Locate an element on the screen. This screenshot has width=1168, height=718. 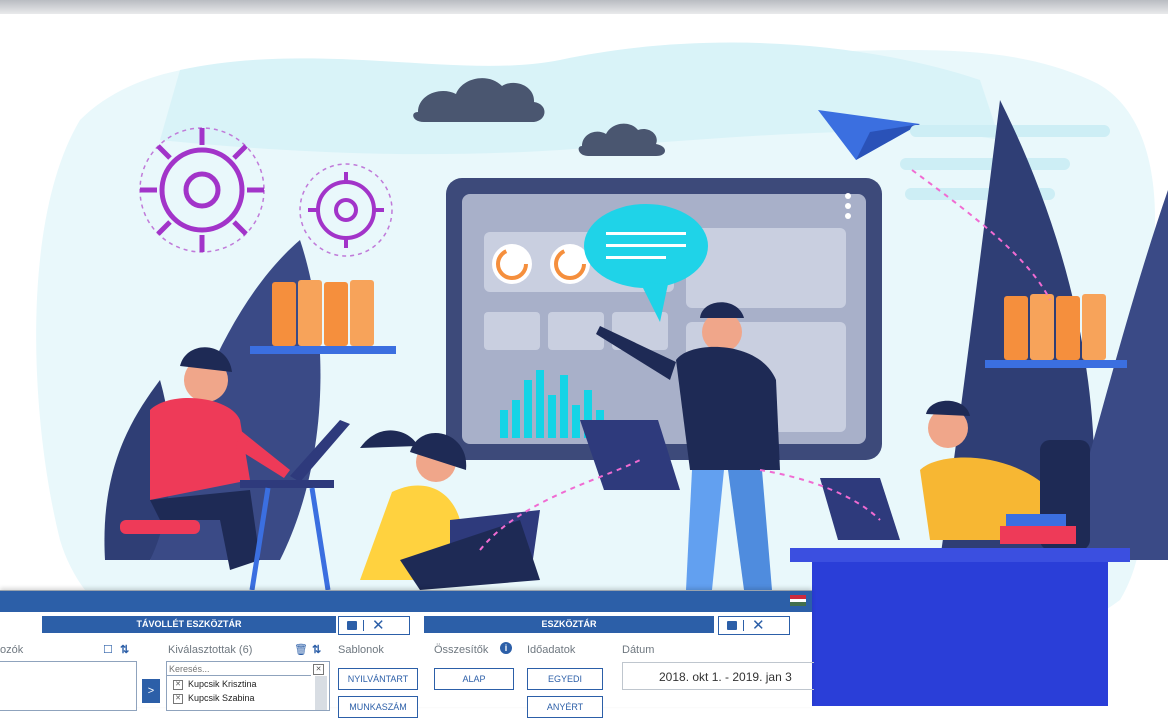
list-item-label: Kupcsik Krisztina is located at coordinates (222, 684).